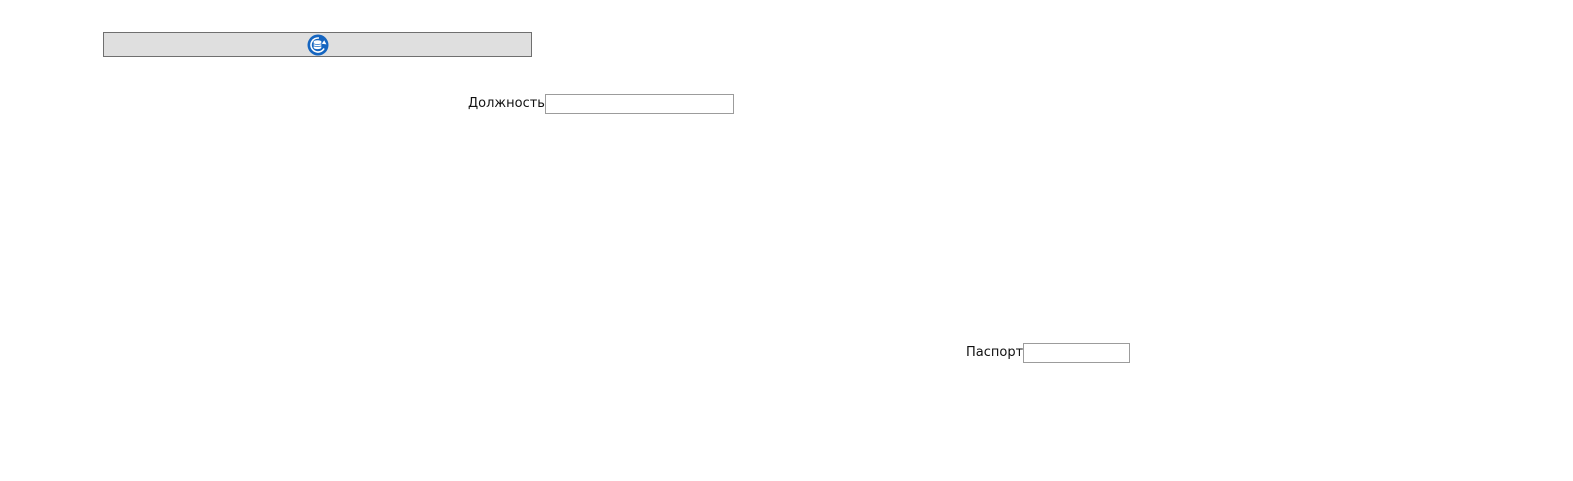  I want to click on passport-label: Паспорт, so click(995, 352).